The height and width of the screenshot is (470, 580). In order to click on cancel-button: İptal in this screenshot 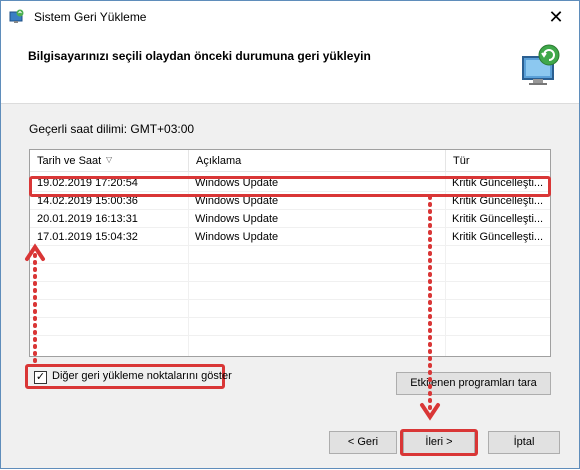, I will do `click(524, 442)`.